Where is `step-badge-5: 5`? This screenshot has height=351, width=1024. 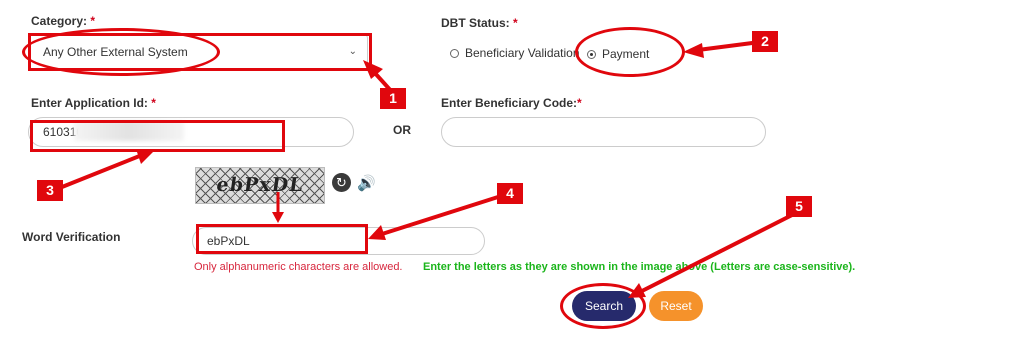 step-badge-5: 5 is located at coordinates (799, 206).